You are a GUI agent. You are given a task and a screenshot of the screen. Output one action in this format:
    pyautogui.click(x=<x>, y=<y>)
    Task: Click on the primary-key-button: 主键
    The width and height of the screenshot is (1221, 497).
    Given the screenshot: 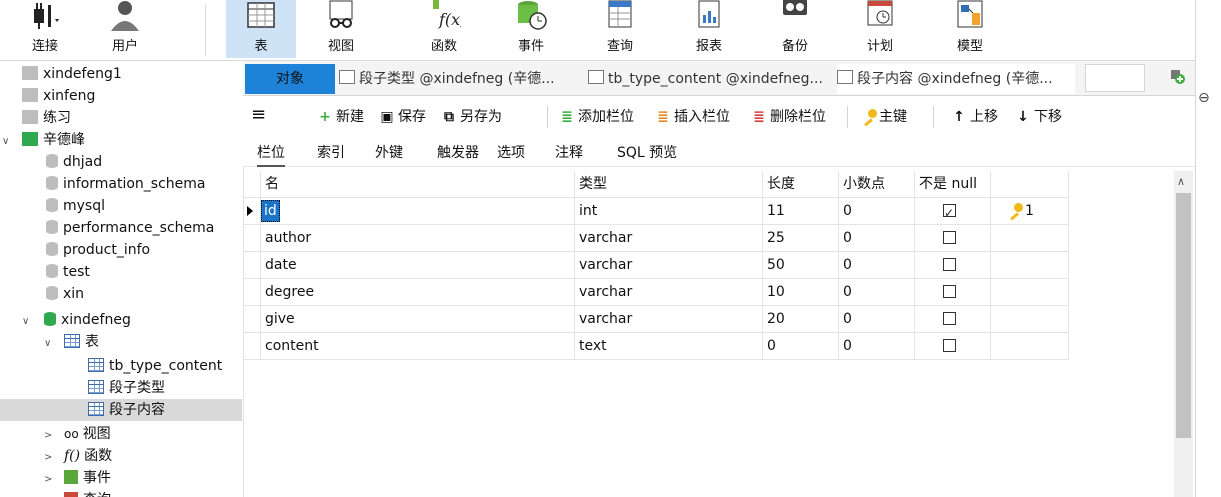 What is the action you would take?
    pyautogui.click(x=885, y=117)
    